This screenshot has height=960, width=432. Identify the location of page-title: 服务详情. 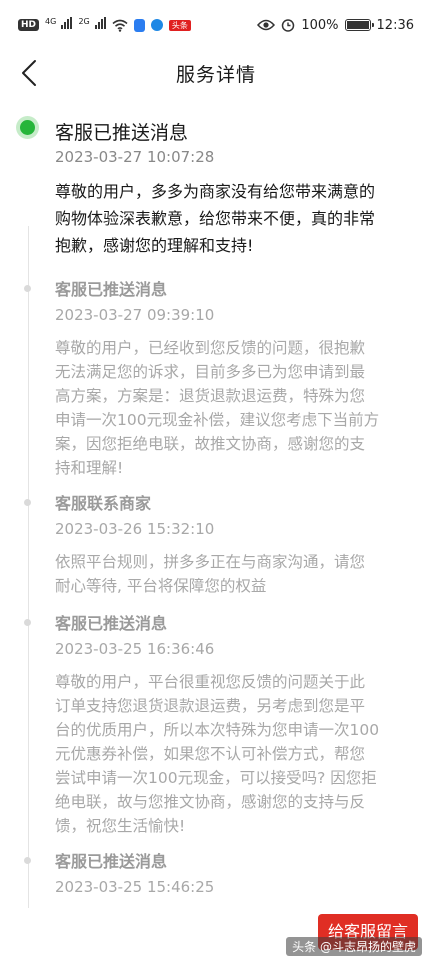
(215, 74).